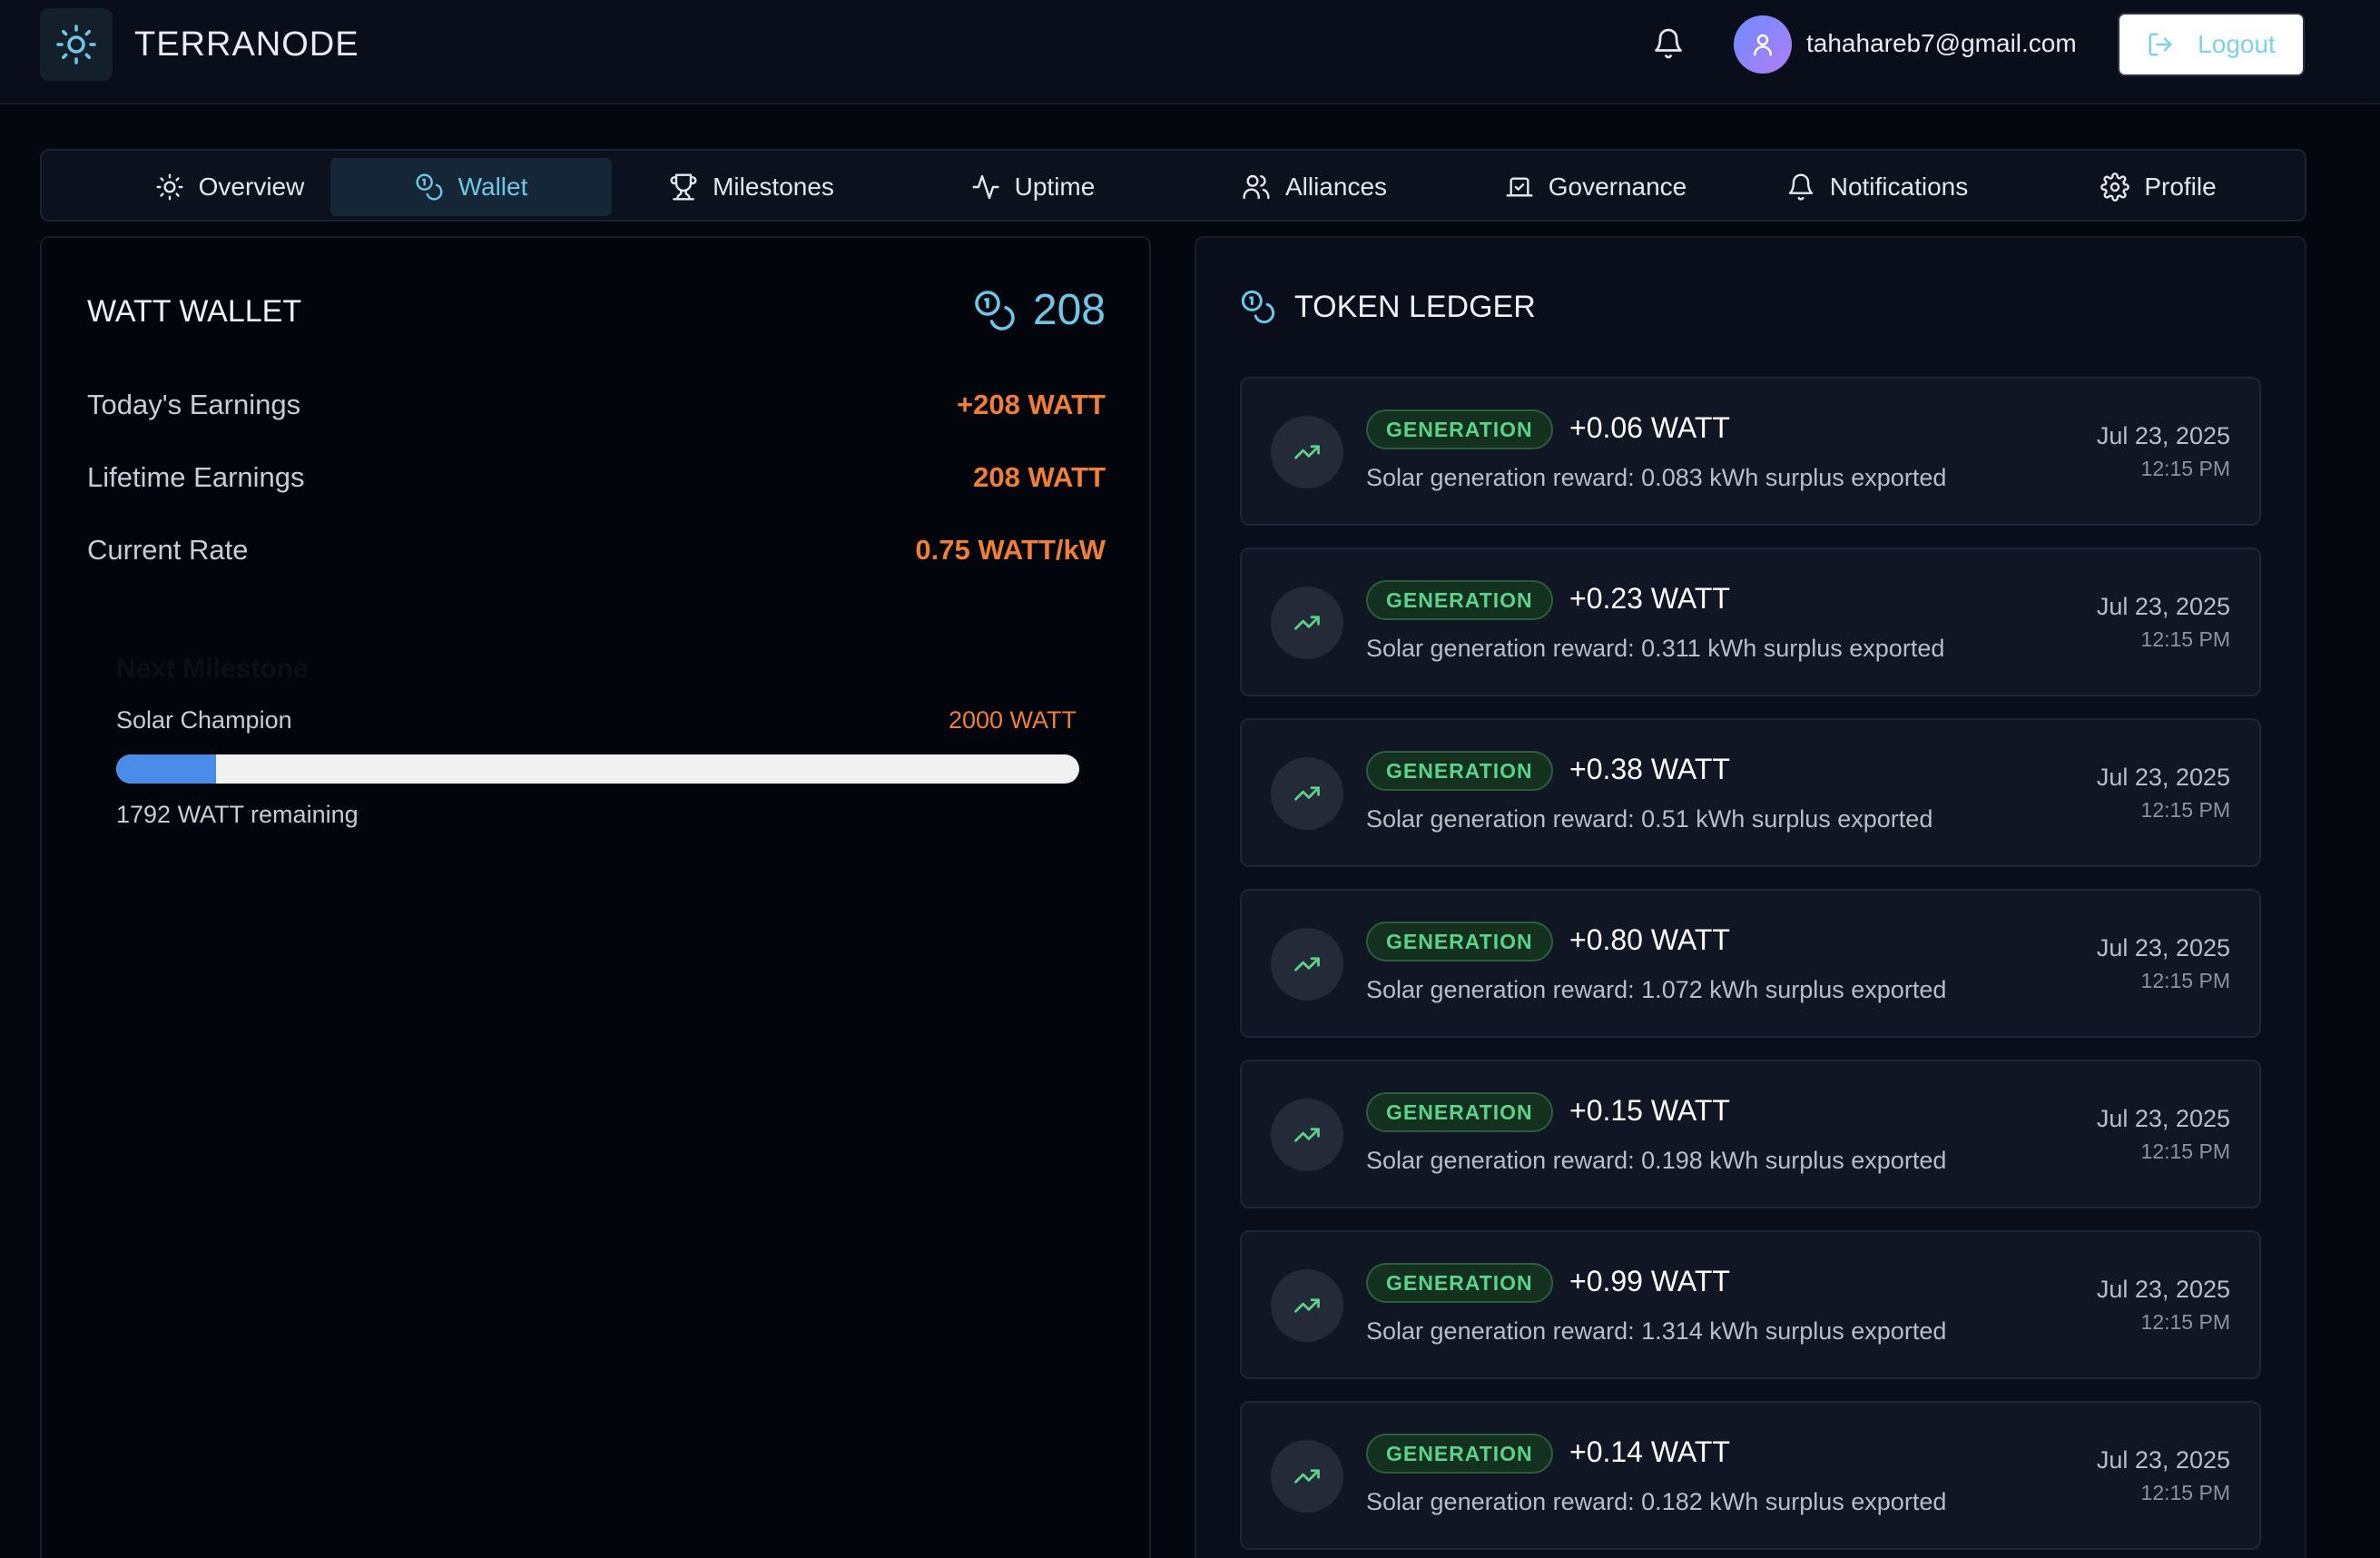 This screenshot has height=1558, width=2380. Describe the element at coordinates (1649, 1451) in the screenshot. I see `entry-amount: +0.14 WATT` at that location.